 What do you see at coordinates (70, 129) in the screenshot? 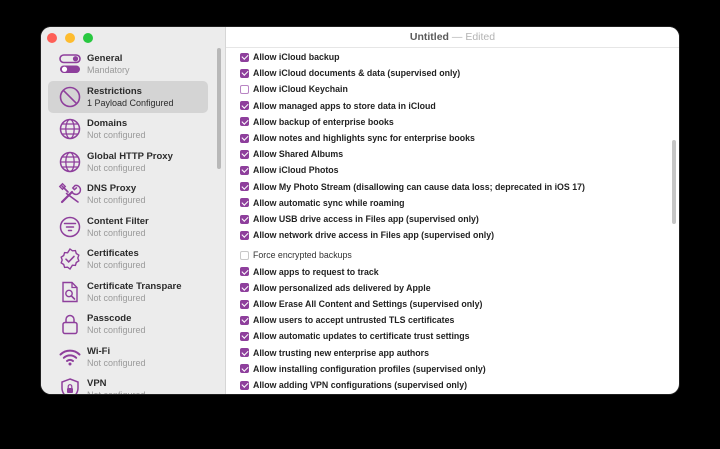
I see `globe-icon` at bounding box center [70, 129].